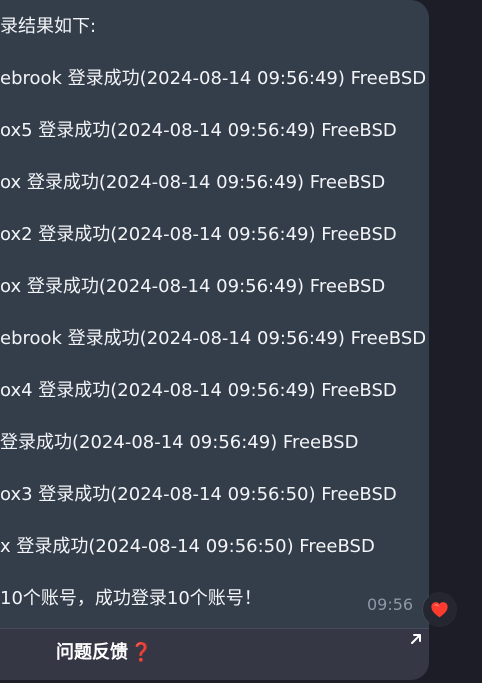  What do you see at coordinates (213, 78) in the screenshot?
I see `message-line-2: ebrook 登录成功(2024-08-14 09:56:49) FreeBSD` at bounding box center [213, 78].